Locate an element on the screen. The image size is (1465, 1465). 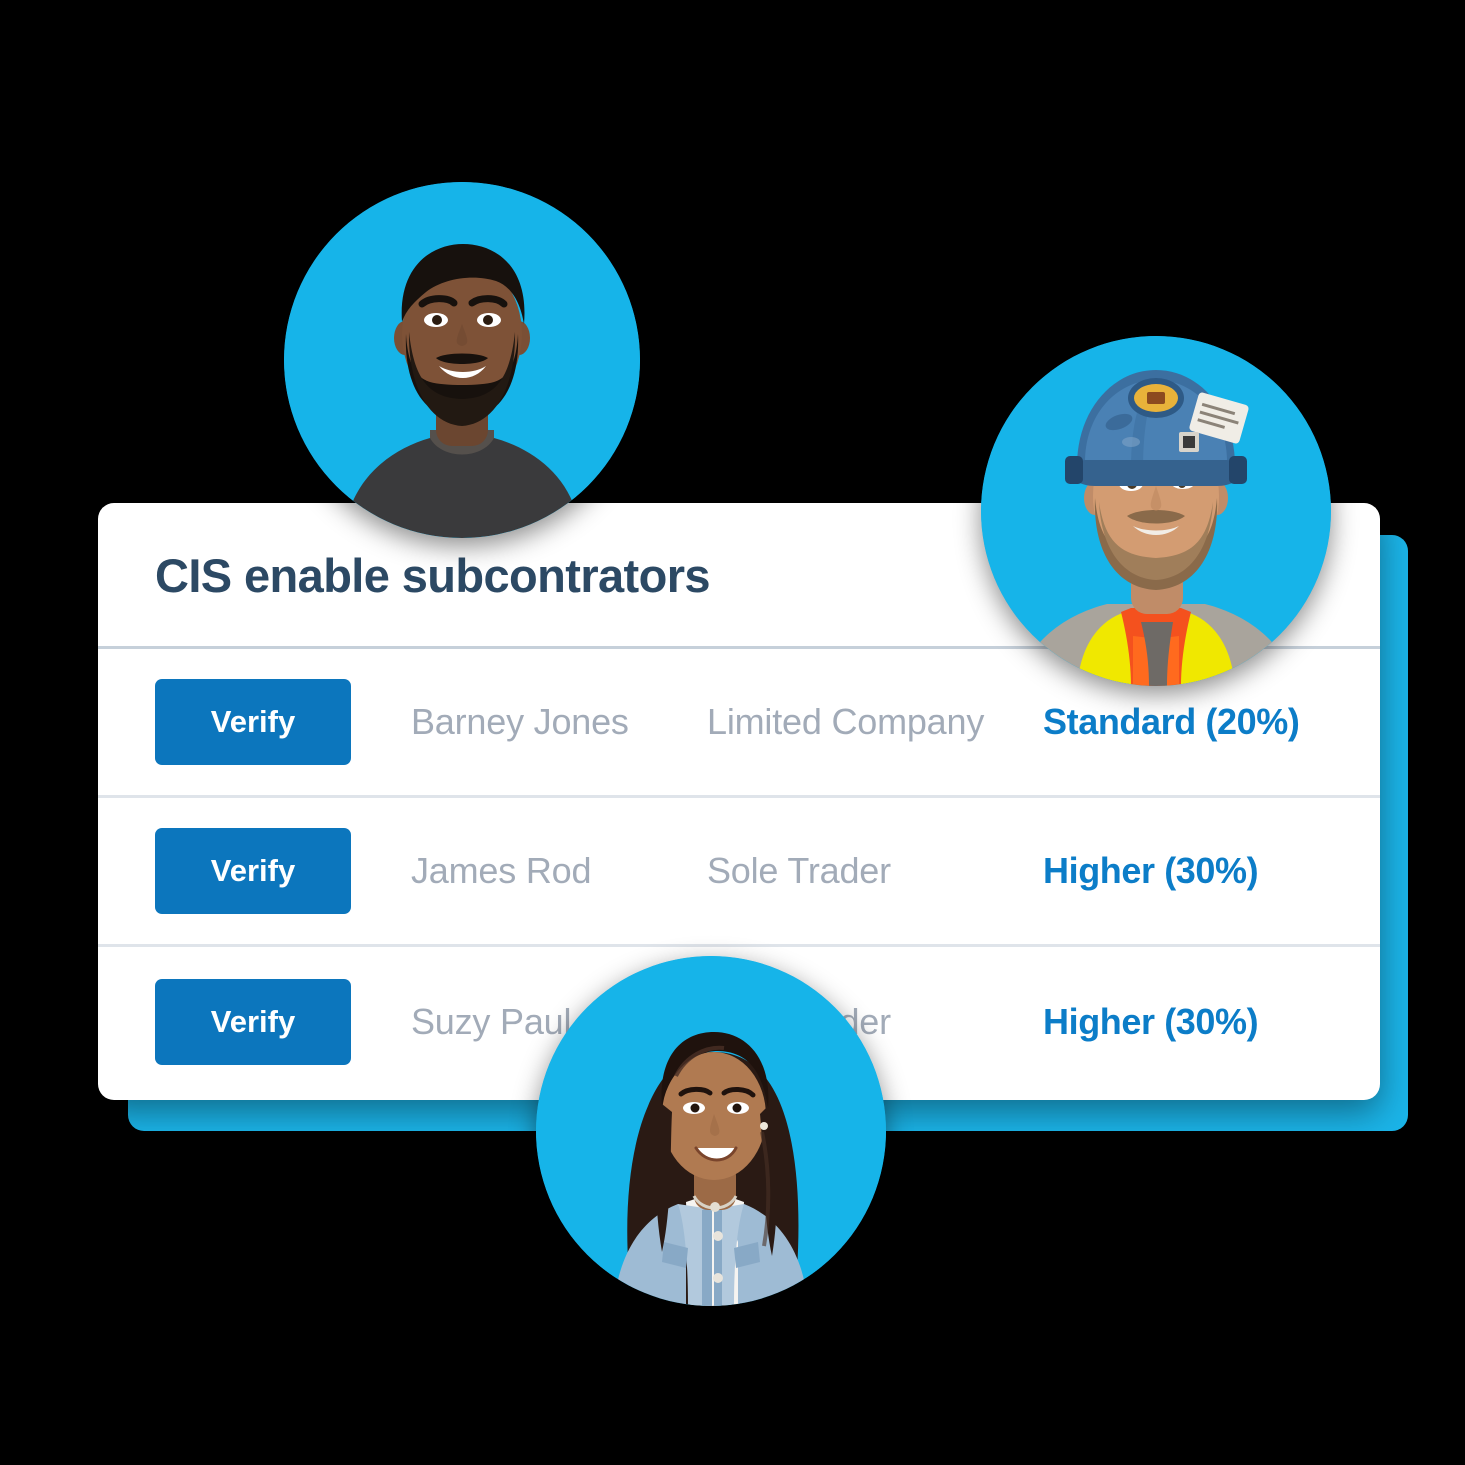
table-cell-name: Barney Jones is located at coordinates (520, 721).